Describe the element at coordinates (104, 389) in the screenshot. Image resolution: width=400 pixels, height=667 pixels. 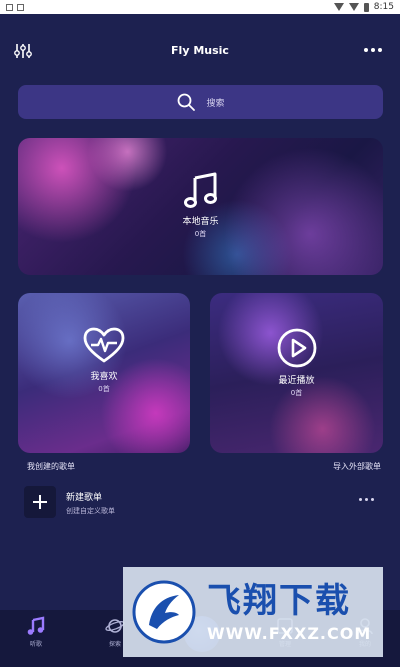
I see `favorites-count: 0首` at that location.